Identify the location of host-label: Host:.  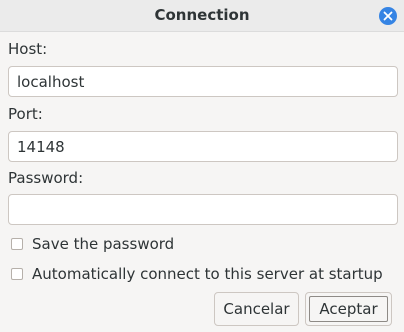
(28, 49).